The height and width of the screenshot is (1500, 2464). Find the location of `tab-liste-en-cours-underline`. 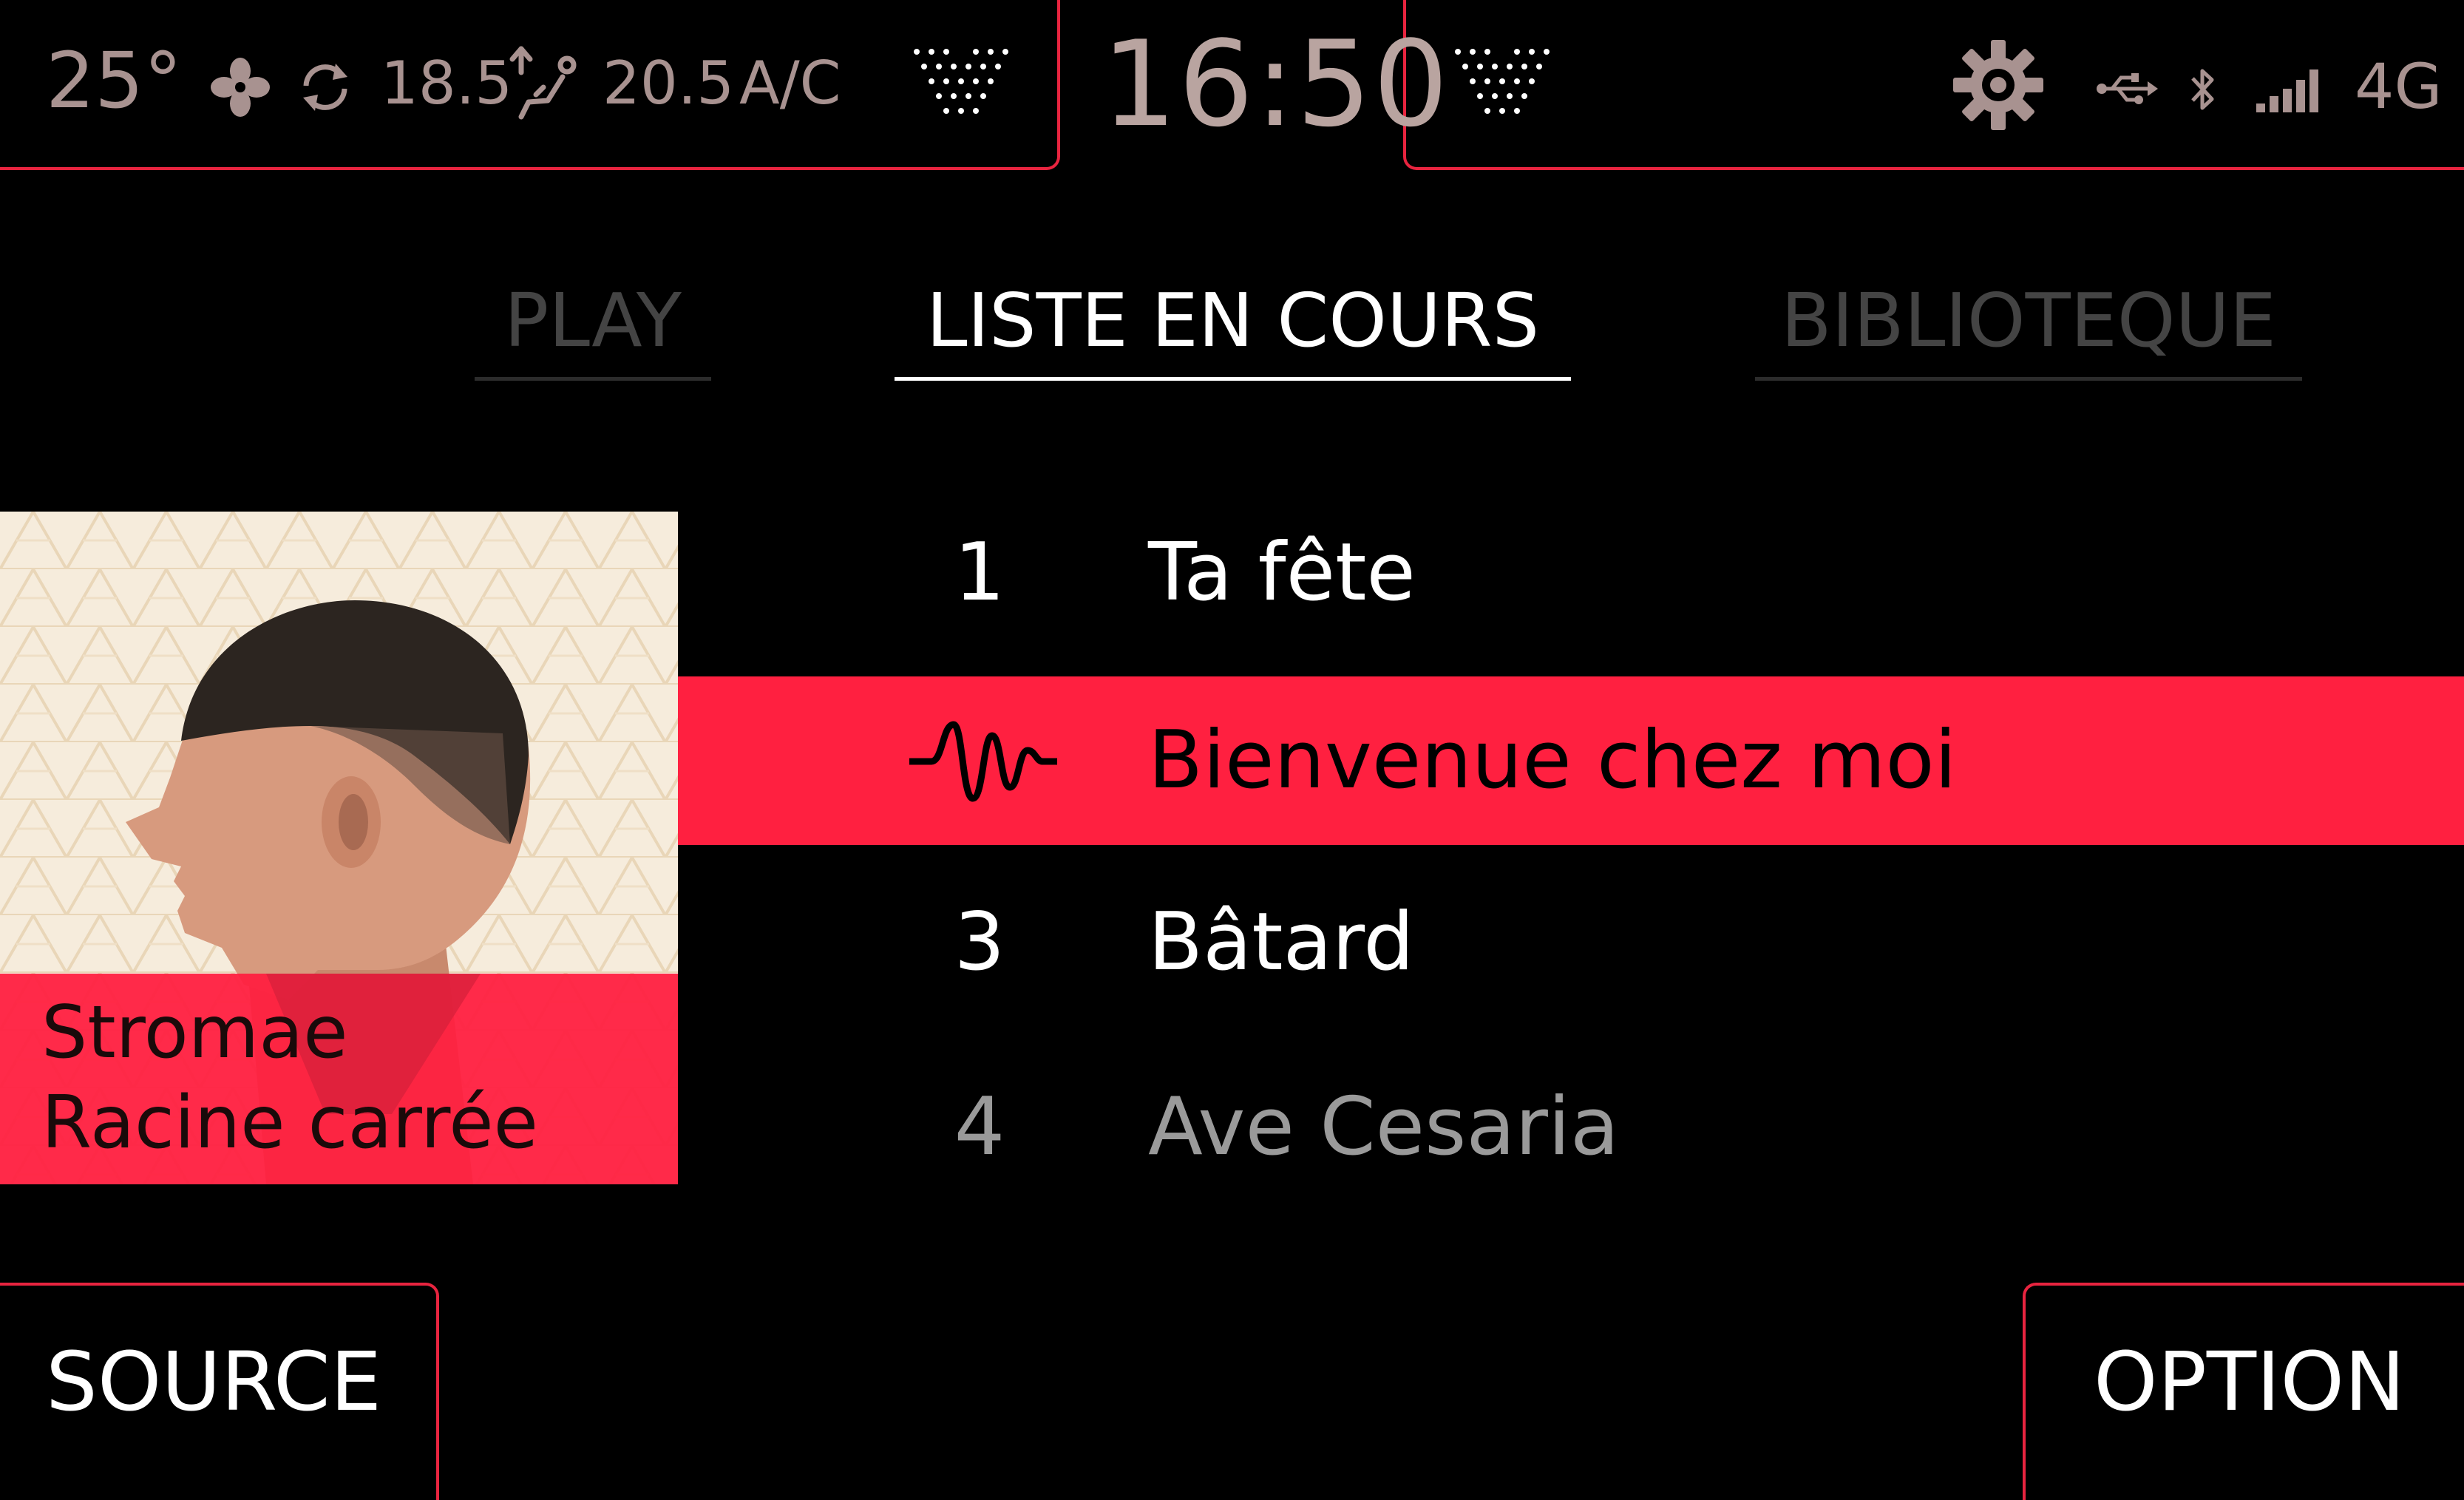

tab-liste-en-cours-underline is located at coordinates (1233, 379).